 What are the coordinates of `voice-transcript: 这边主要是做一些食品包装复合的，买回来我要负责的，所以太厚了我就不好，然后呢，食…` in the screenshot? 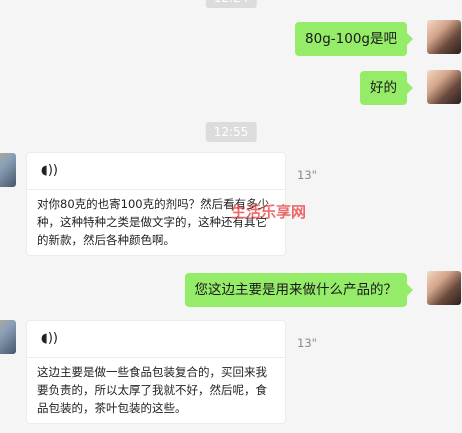 It's located at (152, 390).